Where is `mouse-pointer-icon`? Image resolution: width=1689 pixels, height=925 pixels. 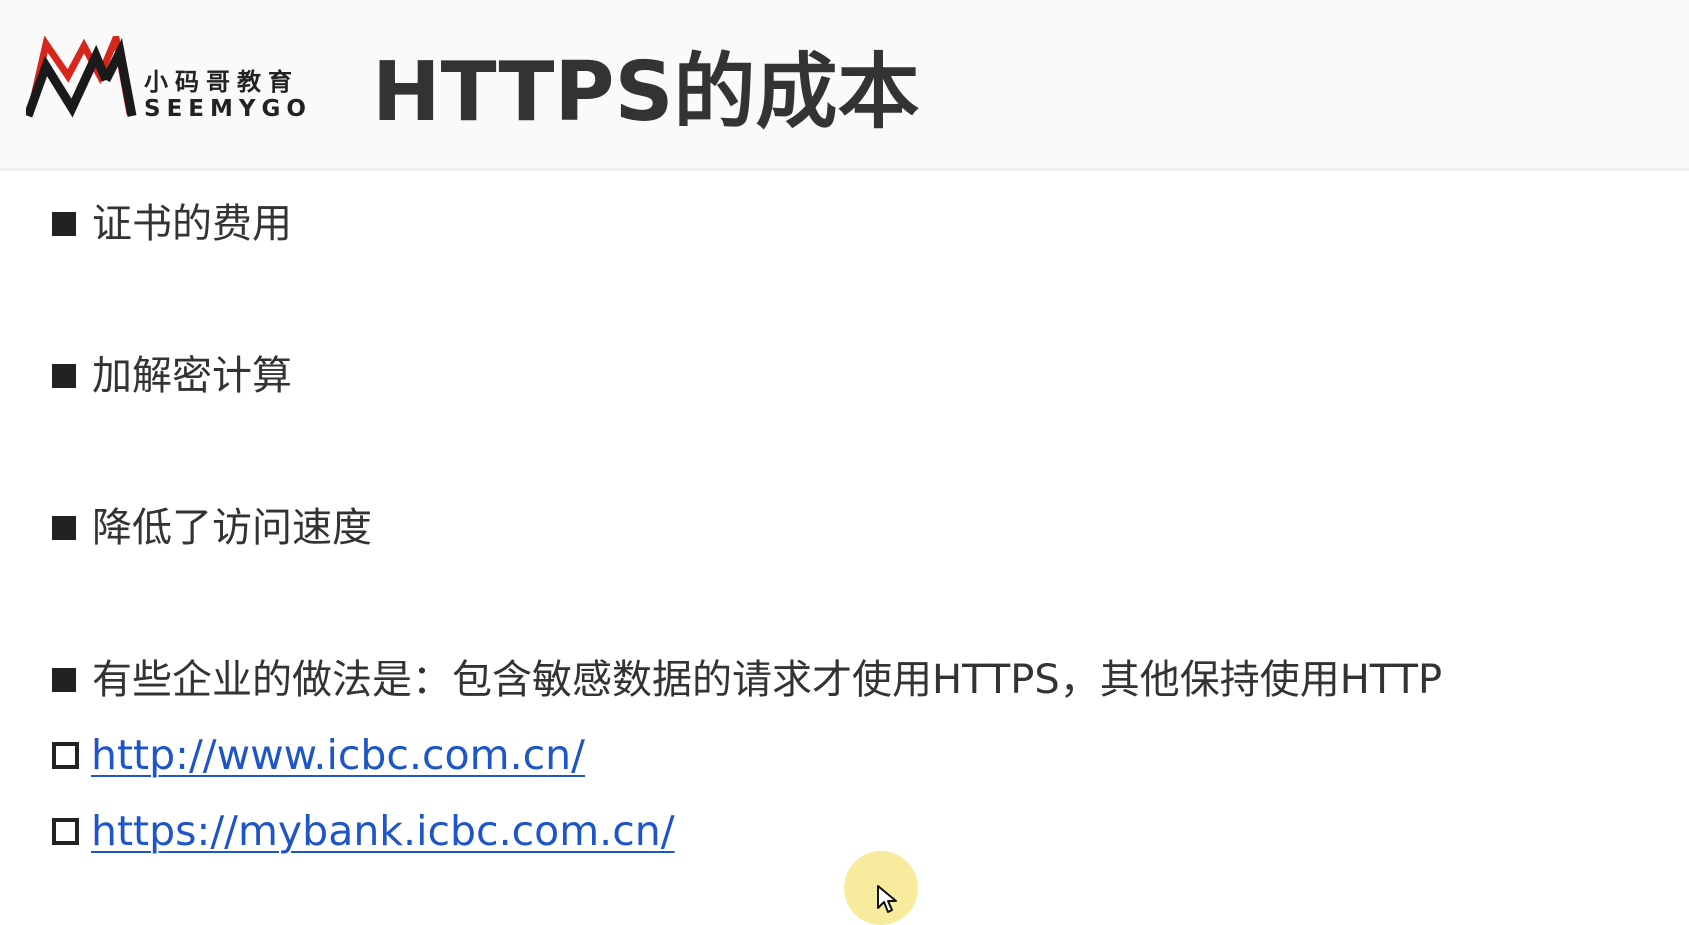 mouse-pointer-icon is located at coordinates (887, 899).